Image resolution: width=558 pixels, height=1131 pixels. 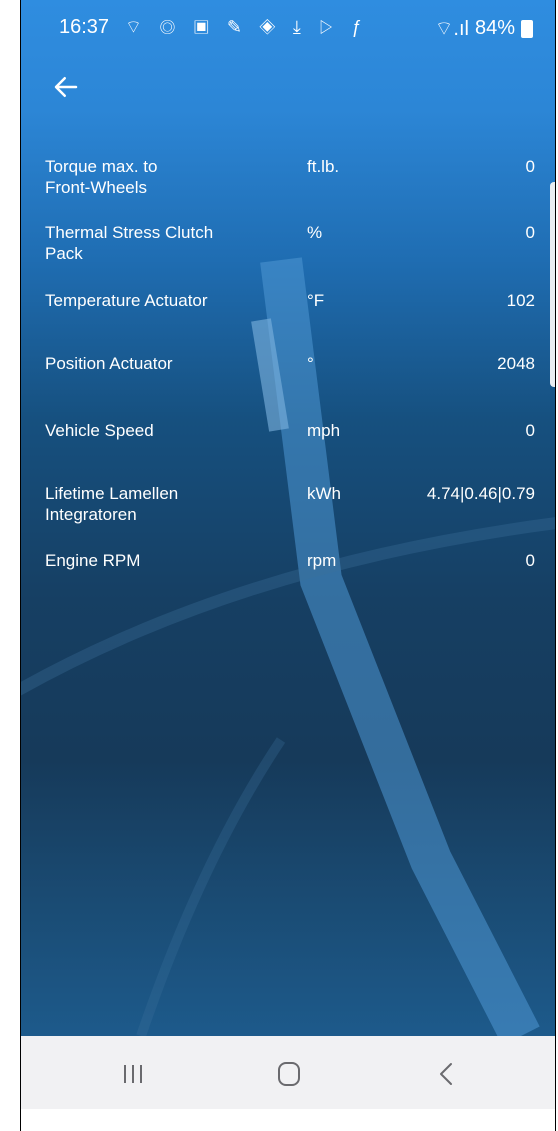 I want to click on row-label: Position Actuator, so click(x=109, y=363).